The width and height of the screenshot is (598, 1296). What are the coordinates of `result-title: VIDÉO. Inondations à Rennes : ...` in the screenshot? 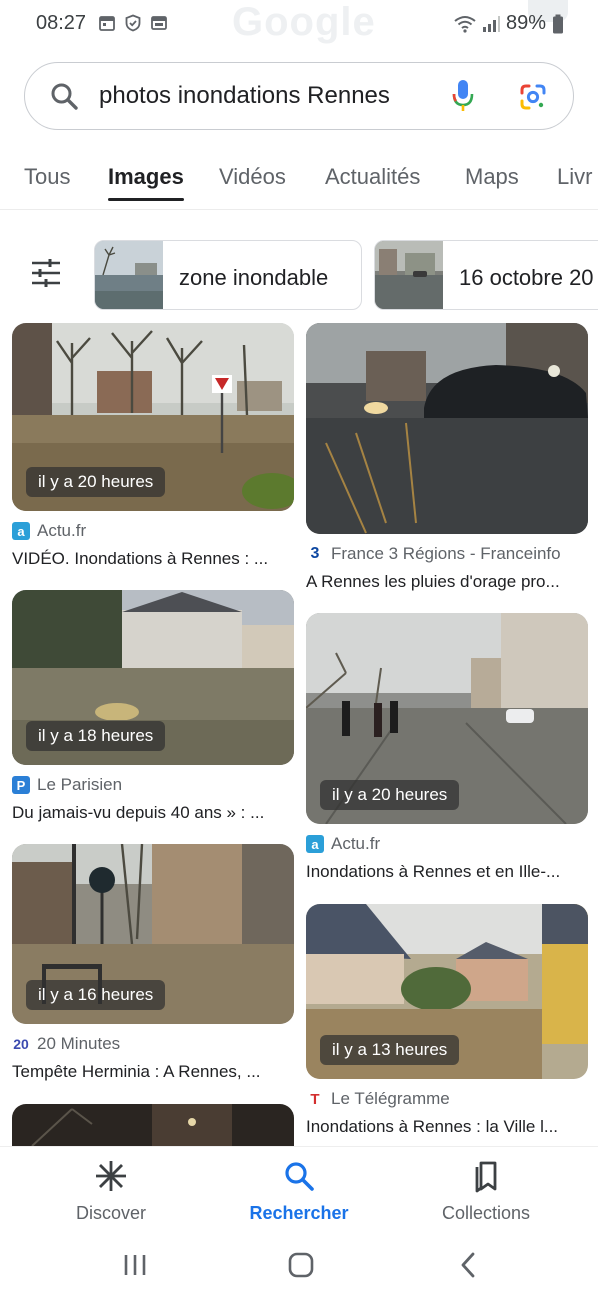 It's located at (154, 559).